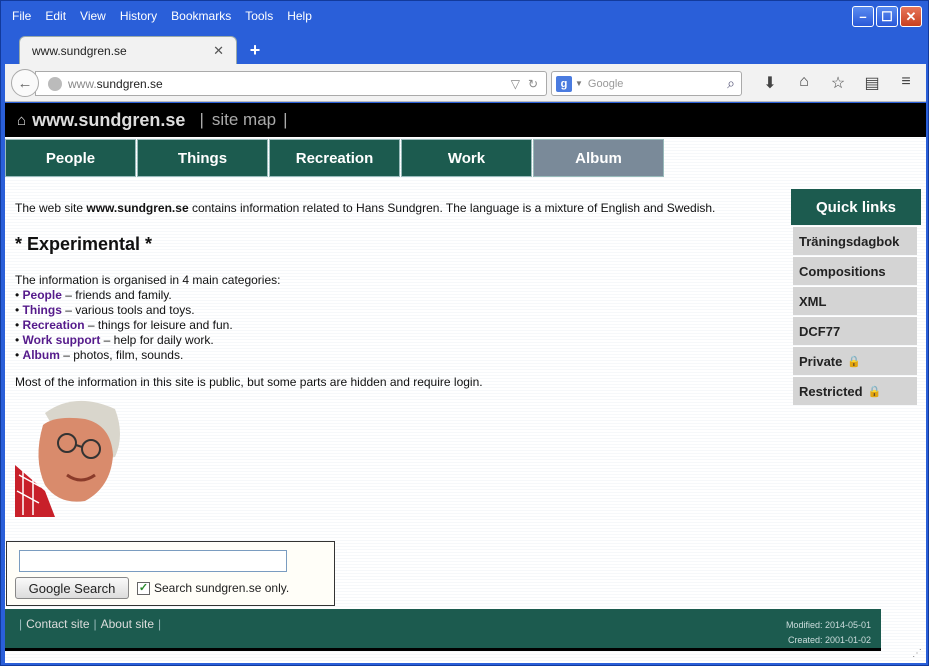 This screenshot has height=666, width=929. Describe the element at coordinates (828, 625) in the screenshot. I see `modified-date: Modified: 2014-05-01` at that location.